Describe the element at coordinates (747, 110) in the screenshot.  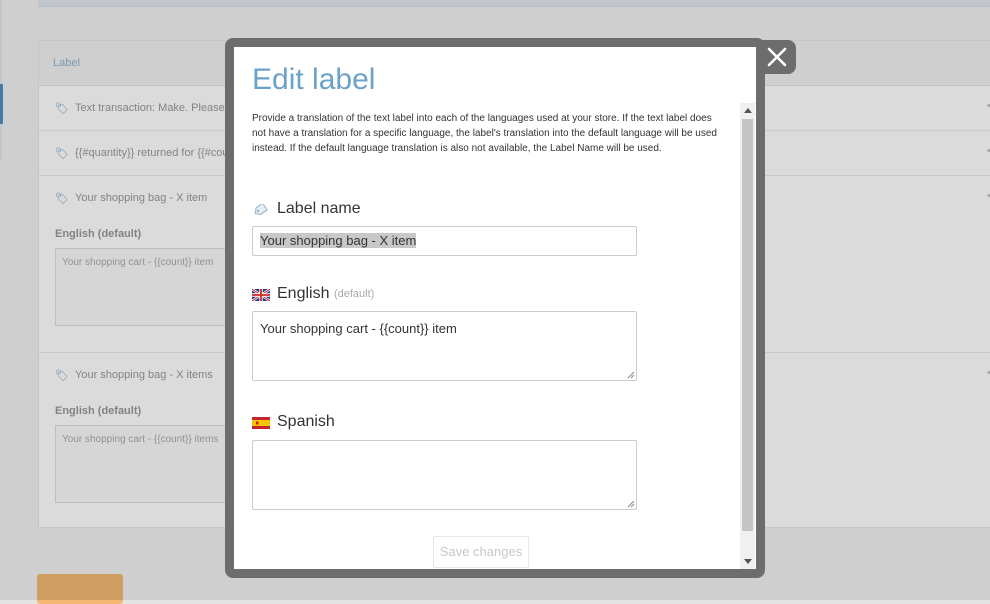
I see `scroll-up-arrow-icon` at that location.